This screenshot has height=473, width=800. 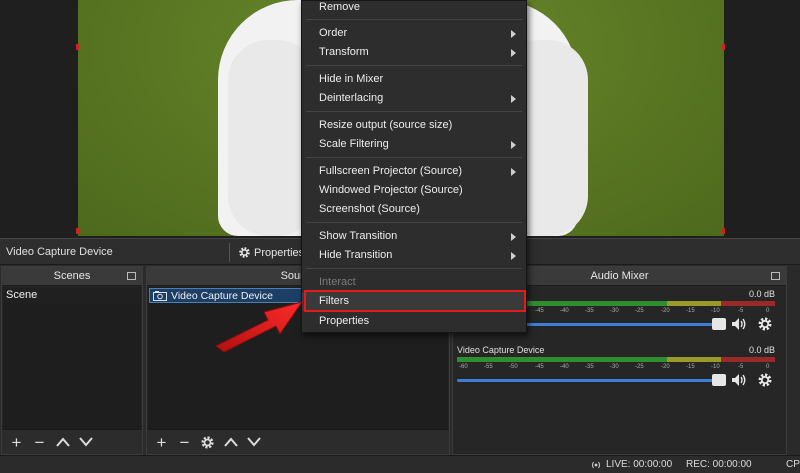 What do you see at coordinates (414, 8) in the screenshot?
I see `menu-item-remove: Remove` at bounding box center [414, 8].